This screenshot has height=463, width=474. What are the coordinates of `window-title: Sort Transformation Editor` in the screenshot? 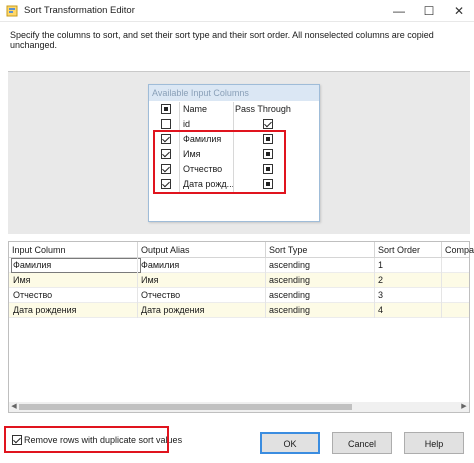 It's located at (79, 10).